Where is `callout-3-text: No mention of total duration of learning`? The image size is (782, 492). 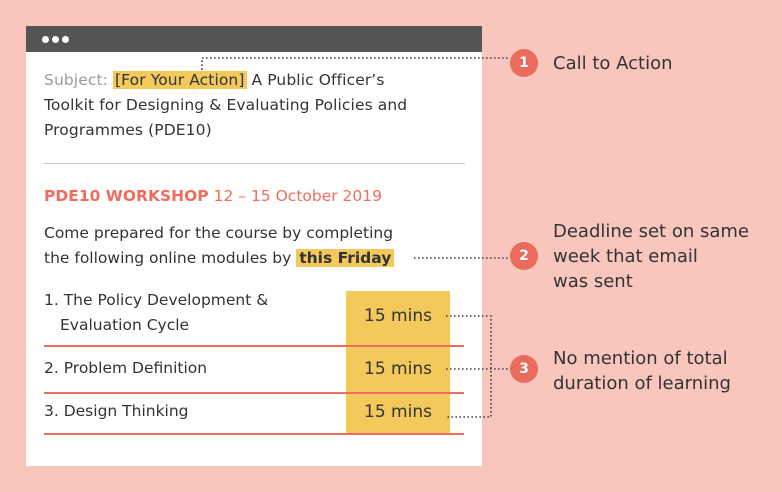 callout-3-text: No mention of total duration of learning is located at coordinates (642, 371).